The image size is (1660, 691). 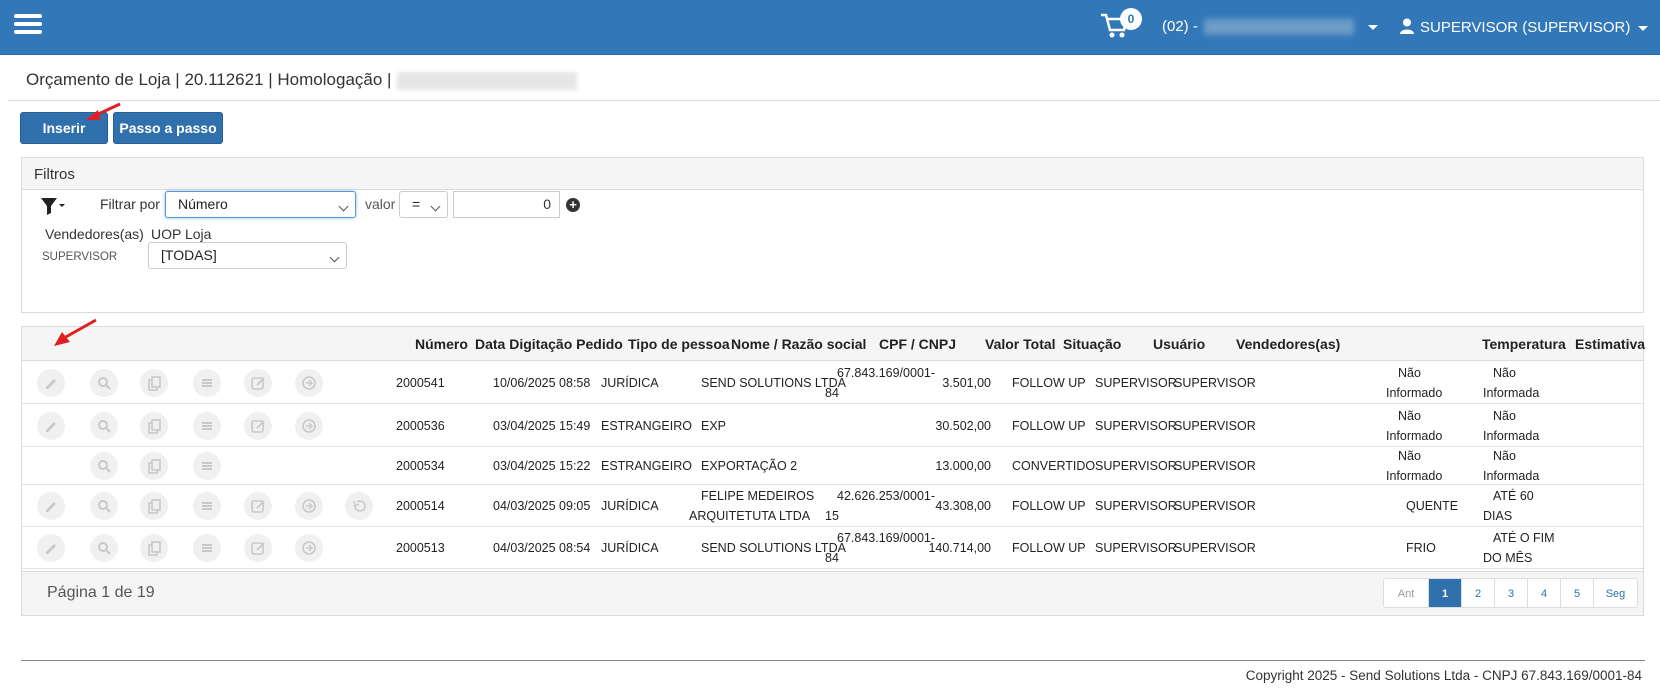 What do you see at coordinates (1510, 593) in the screenshot?
I see `page-3-button: 3` at bounding box center [1510, 593].